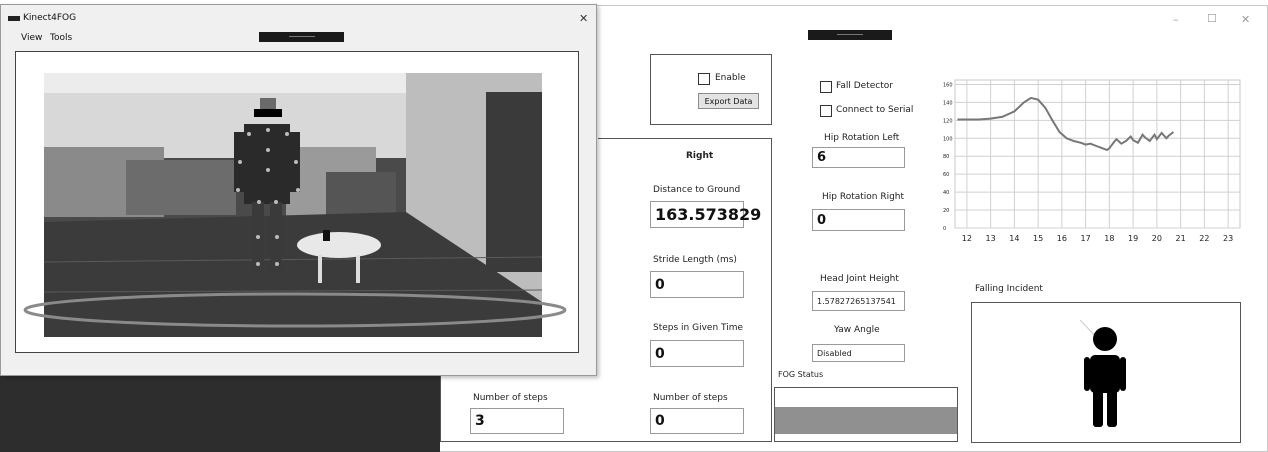 This screenshot has width=1268, height=452. Describe the element at coordinates (948, 103) in the screenshot. I see `chart-y-tick-label: 140` at that location.